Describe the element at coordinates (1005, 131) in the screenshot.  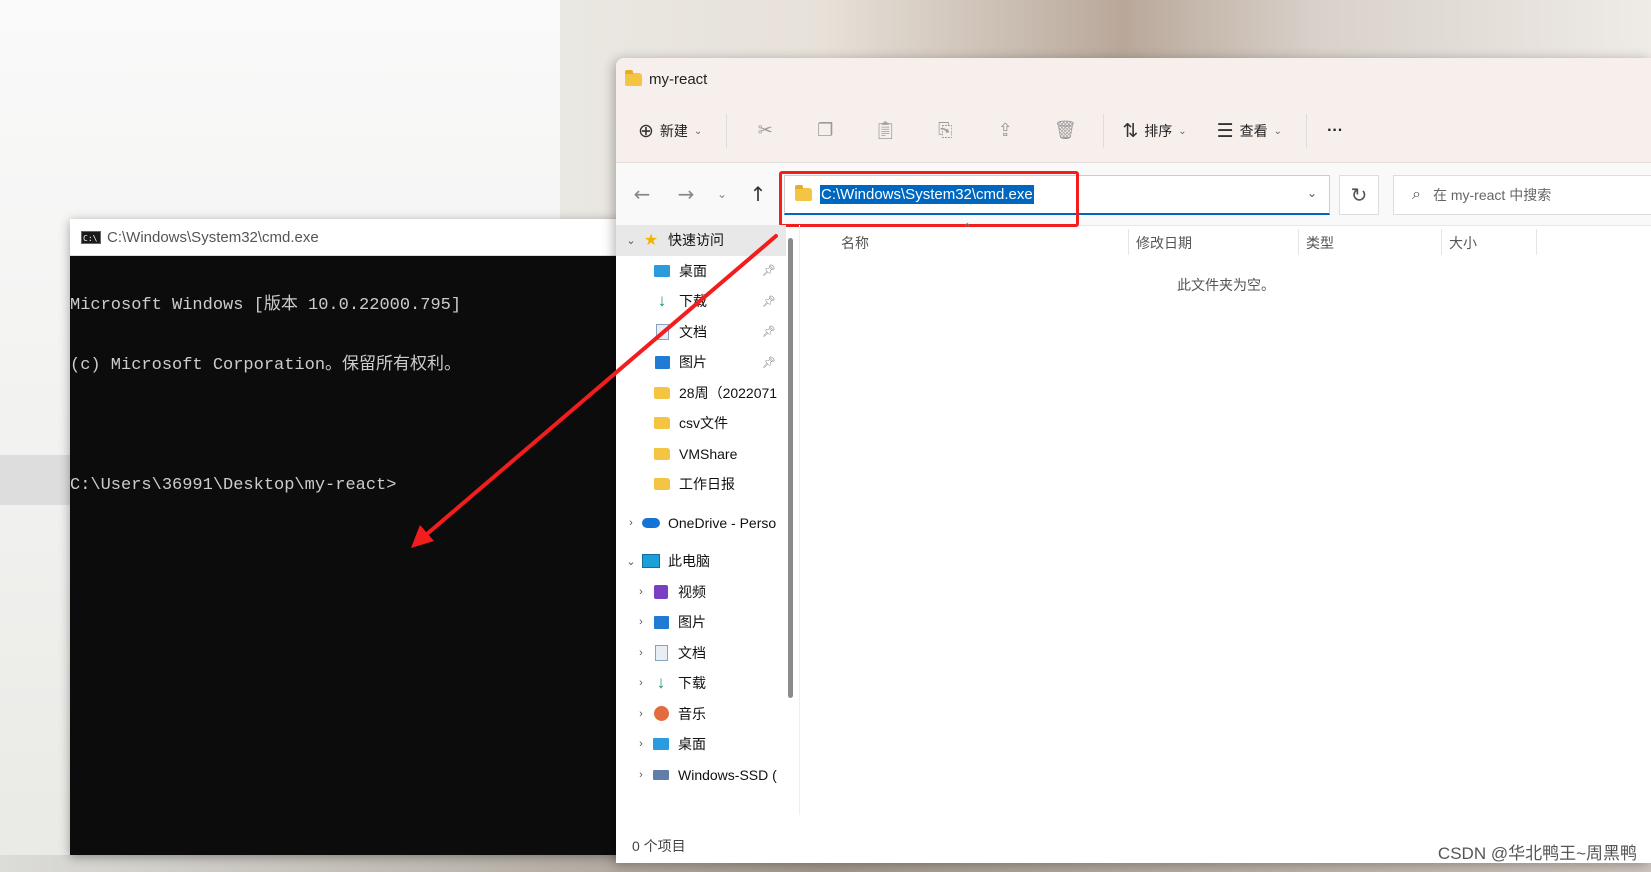
I see `share-icon: ⇪` at that location.